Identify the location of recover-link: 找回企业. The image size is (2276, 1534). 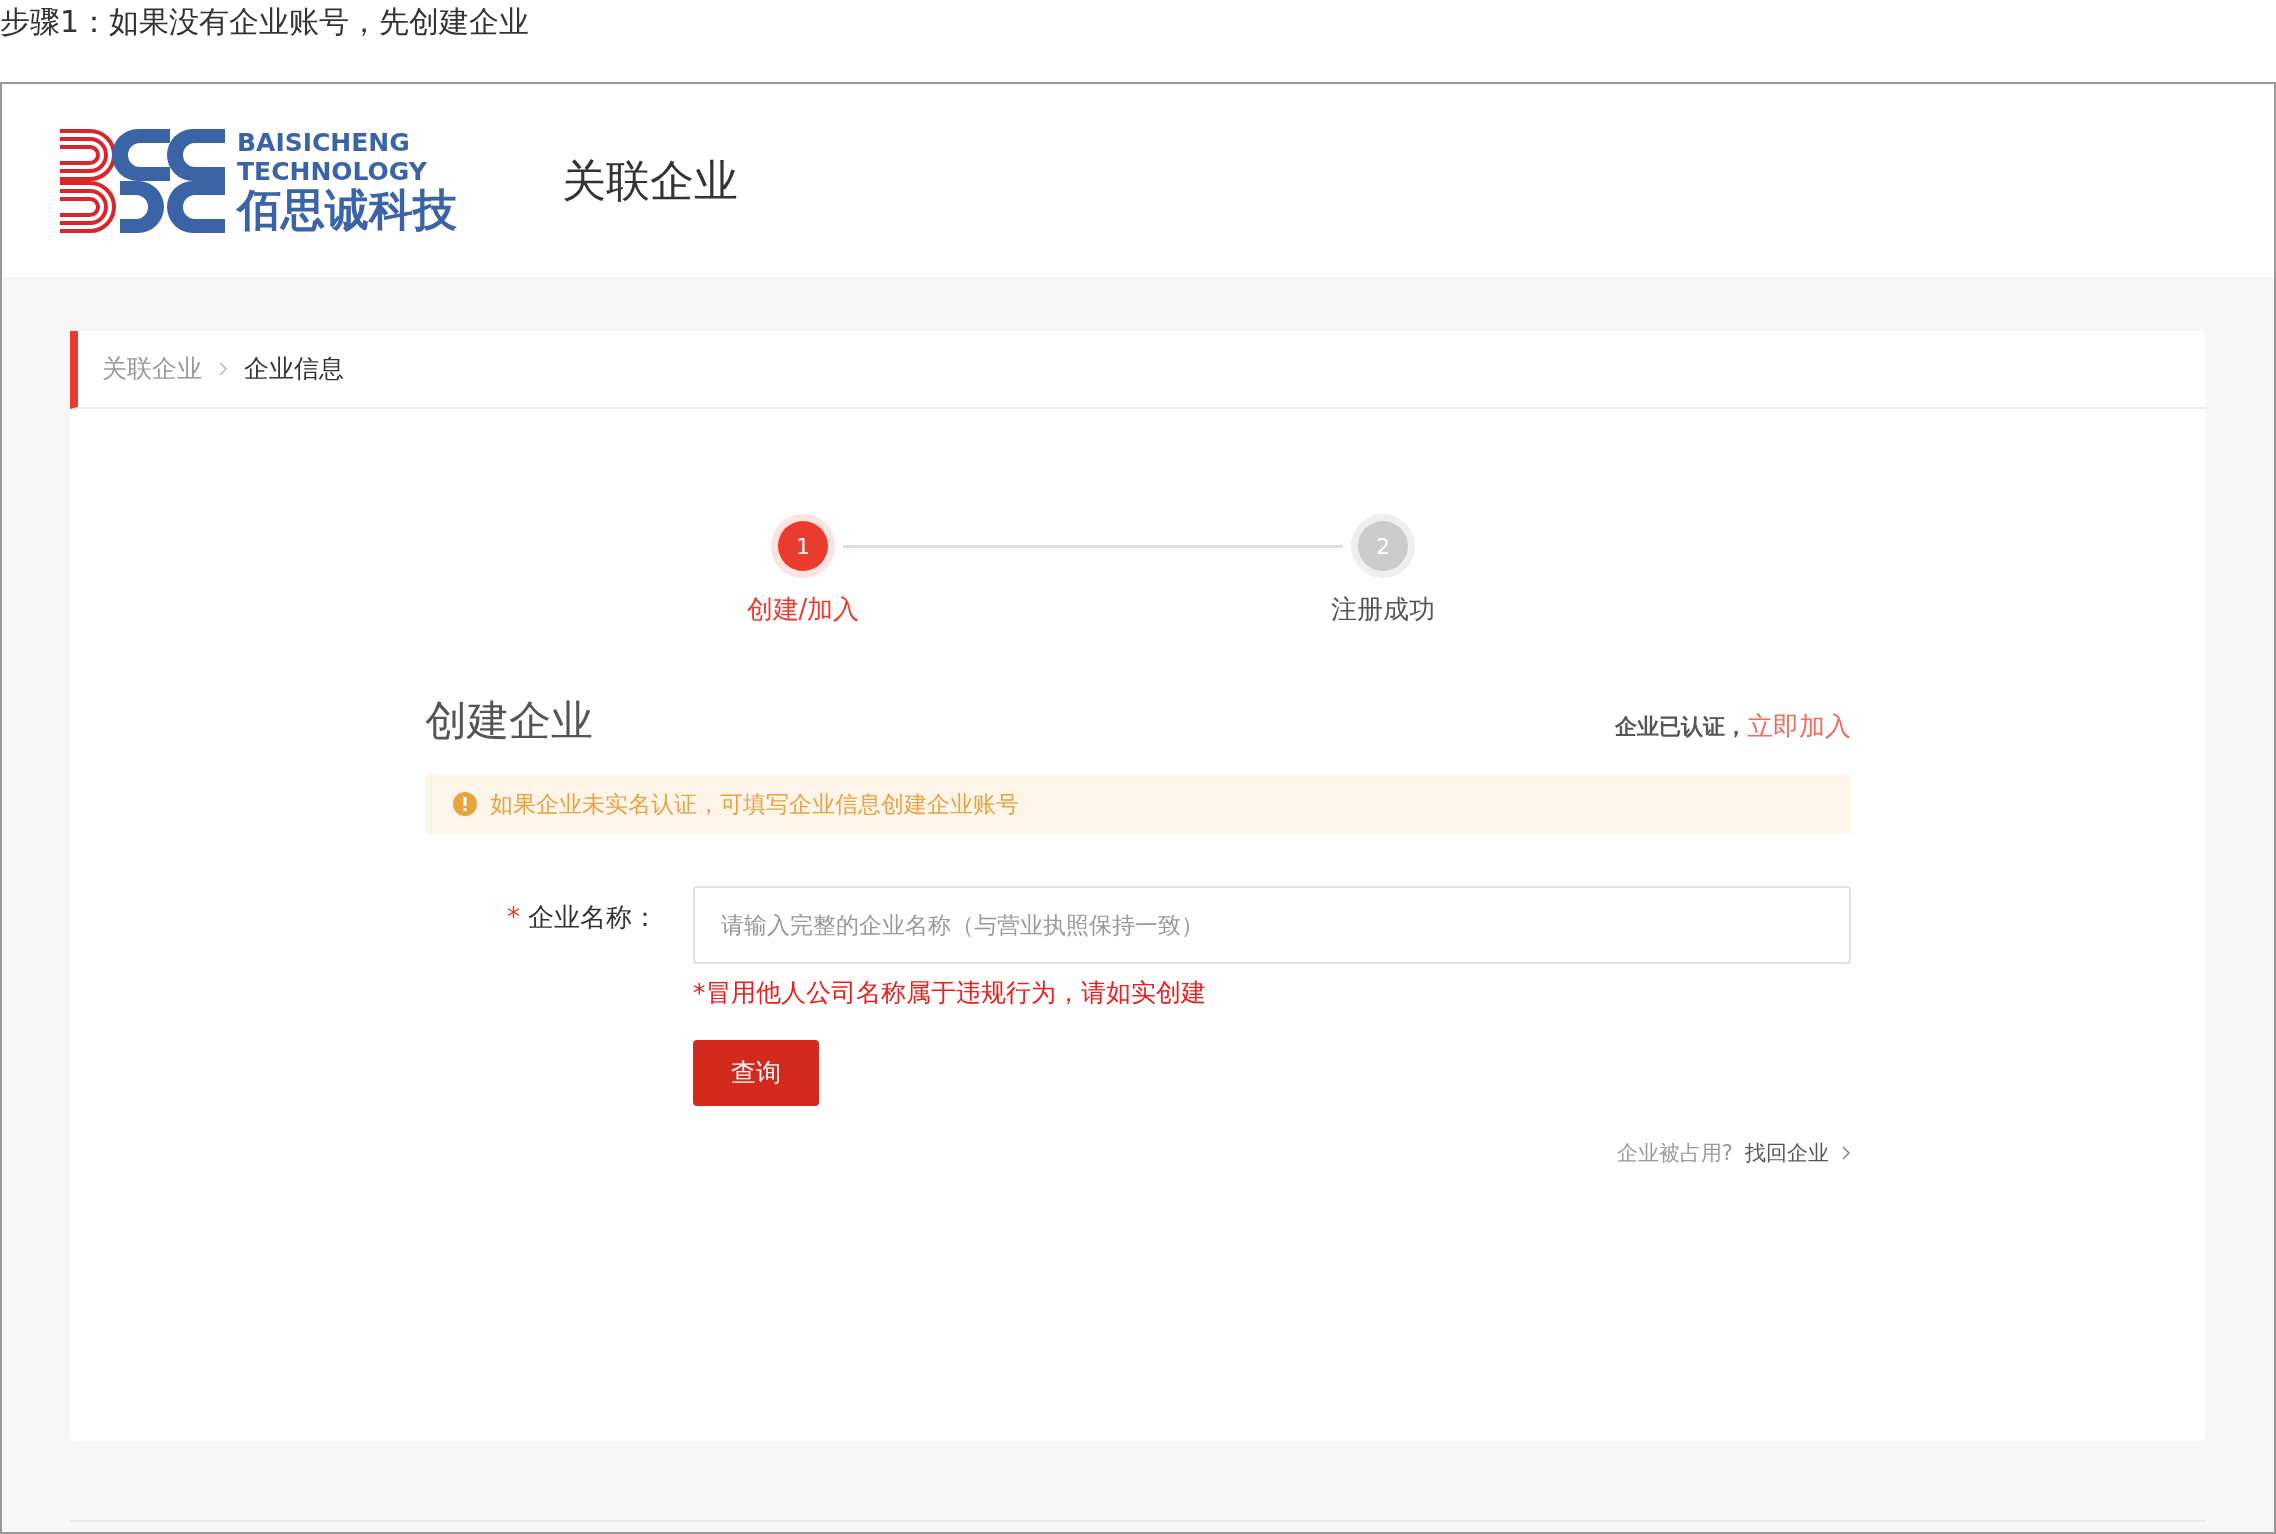
(1787, 1153).